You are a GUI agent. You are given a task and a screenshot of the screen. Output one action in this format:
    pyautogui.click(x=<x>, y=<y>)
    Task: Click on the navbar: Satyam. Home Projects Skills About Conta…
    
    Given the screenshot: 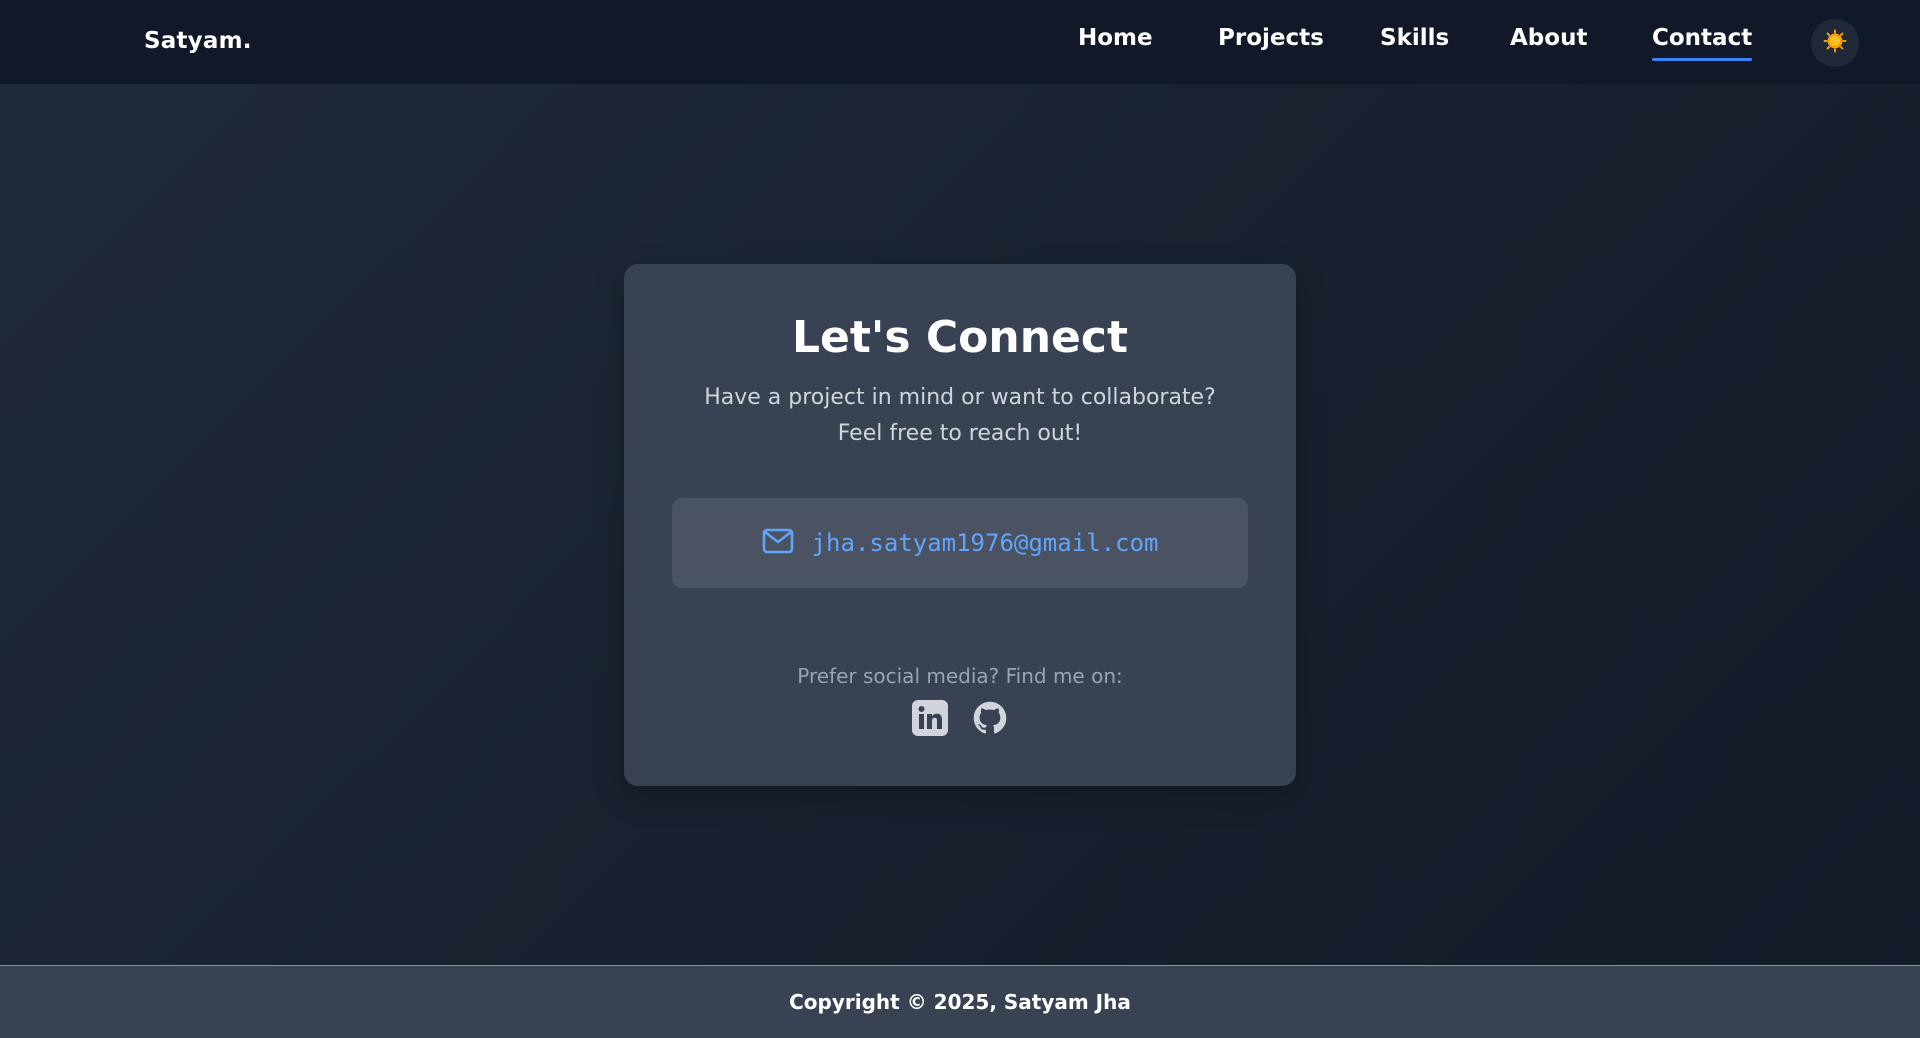 What is the action you would take?
    pyautogui.click(x=960, y=42)
    